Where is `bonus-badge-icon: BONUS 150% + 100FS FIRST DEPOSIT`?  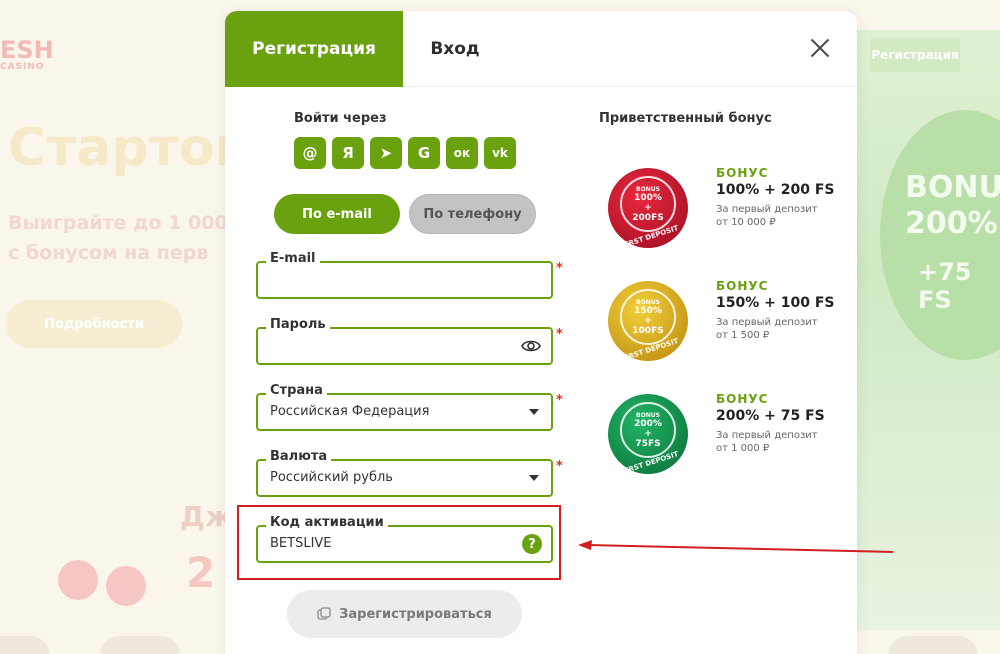 bonus-badge-icon: BONUS 150% + 100FS FIRST DEPOSIT is located at coordinates (648, 321).